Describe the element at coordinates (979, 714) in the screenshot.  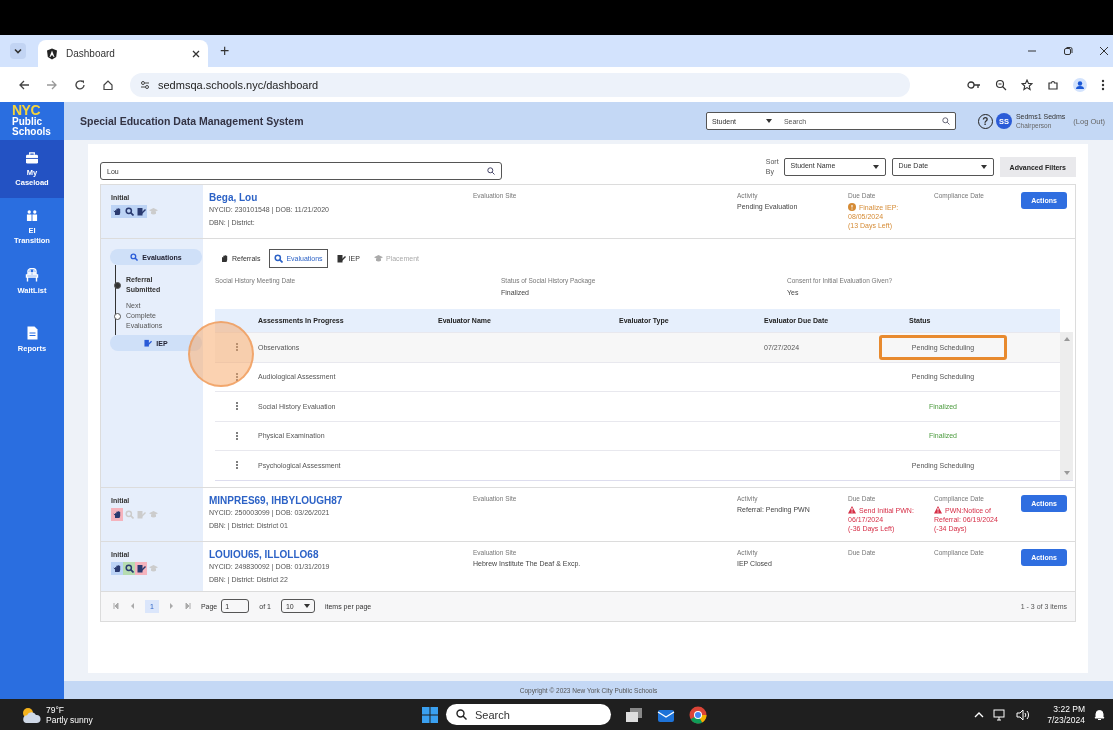
I see `chevron-up-icon` at that location.